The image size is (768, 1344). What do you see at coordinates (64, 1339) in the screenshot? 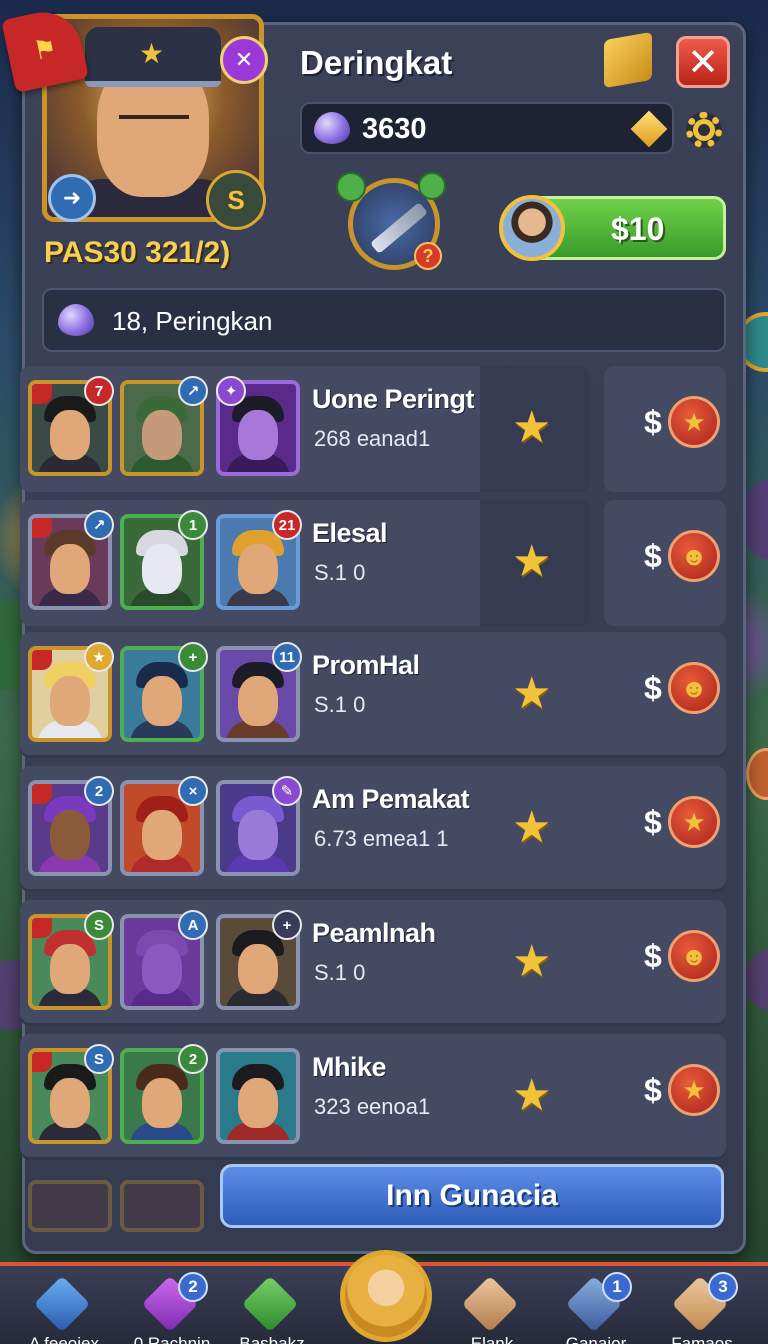
I see `nav-label: A feeoiex` at bounding box center [64, 1339].